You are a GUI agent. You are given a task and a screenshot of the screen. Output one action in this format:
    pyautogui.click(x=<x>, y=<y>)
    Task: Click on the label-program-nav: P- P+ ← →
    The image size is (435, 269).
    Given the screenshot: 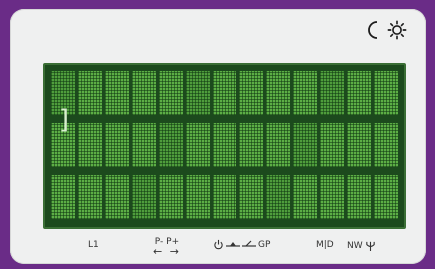 What is the action you would take?
    pyautogui.click(x=167, y=247)
    